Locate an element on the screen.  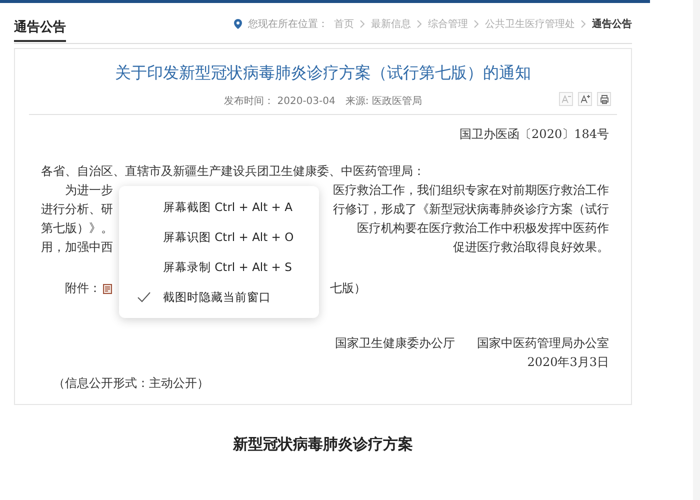
menu-item: 屏幕识图 Ctrl + Alt + O is located at coordinates (219, 237).